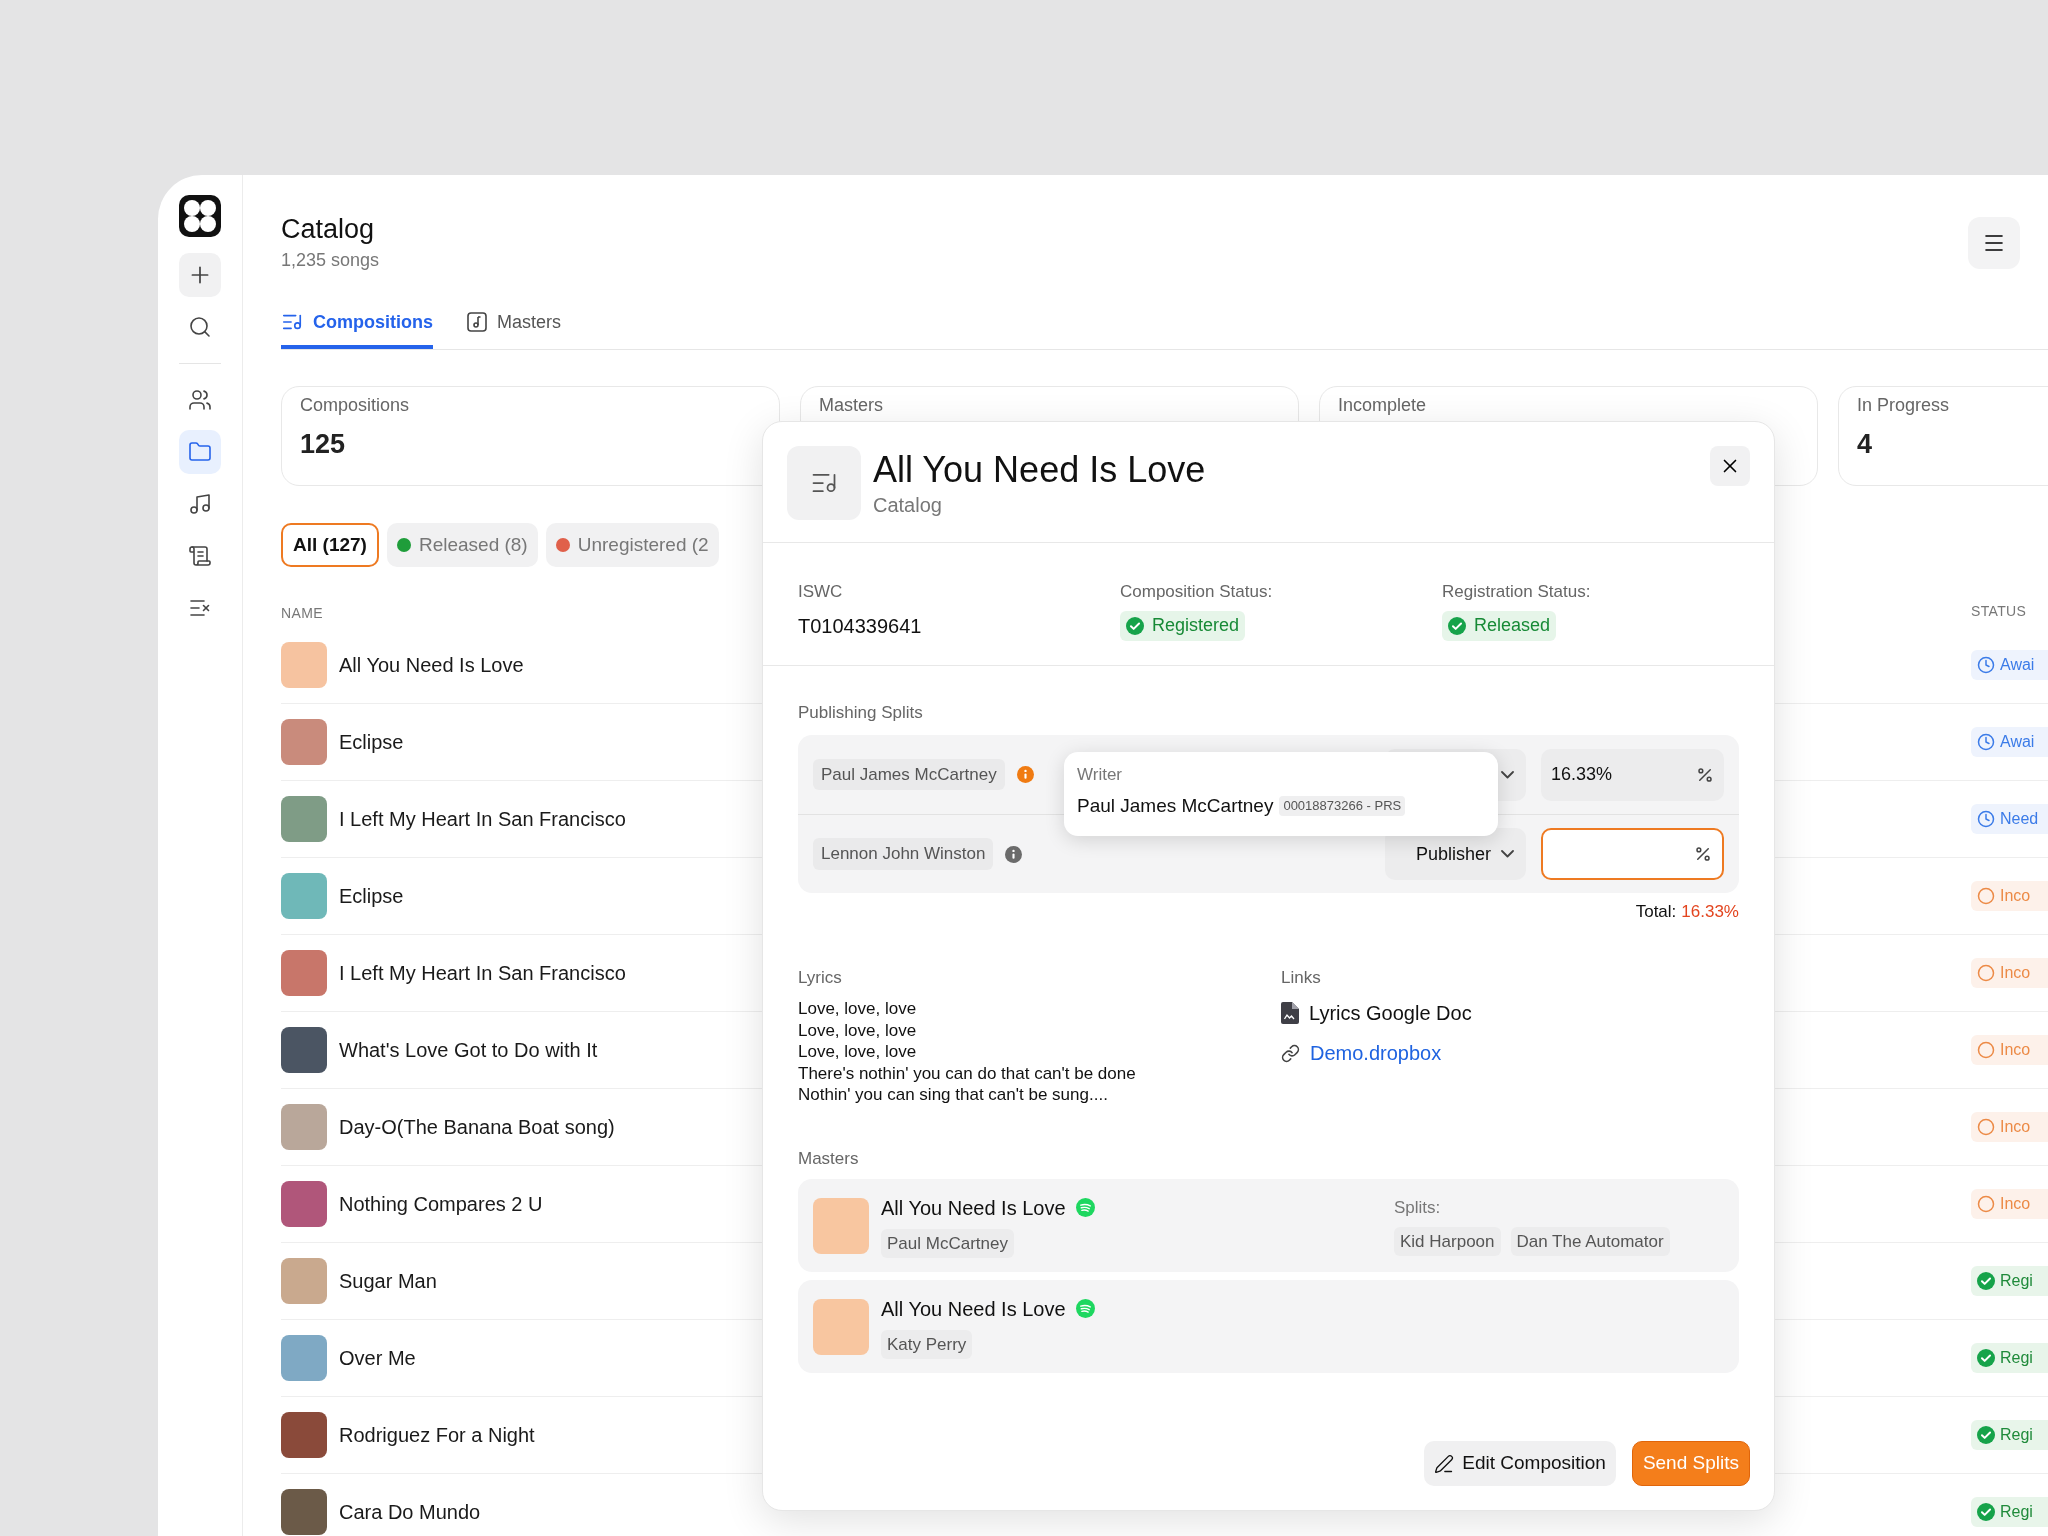 The width and height of the screenshot is (2048, 1536). What do you see at coordinates (1904, 405) in the screenshot?
I see `stat-label: In Progress` at bounding box center [1904, 405].